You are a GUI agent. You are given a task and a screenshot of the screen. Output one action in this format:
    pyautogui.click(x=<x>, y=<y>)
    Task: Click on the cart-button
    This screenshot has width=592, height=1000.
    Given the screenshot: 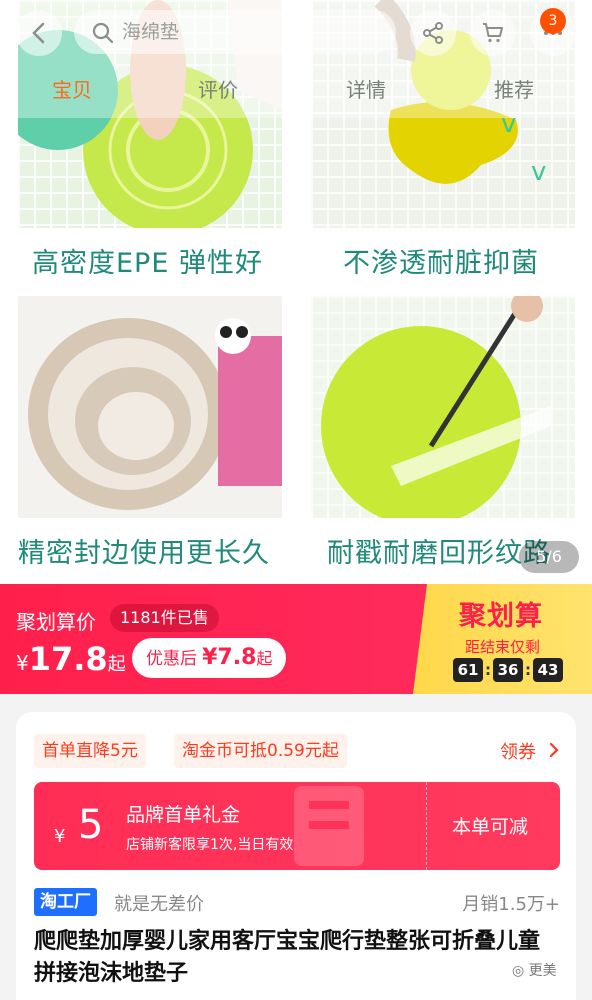 What is the action you would take?
    pyautogui.click(x=493, y=33)
    